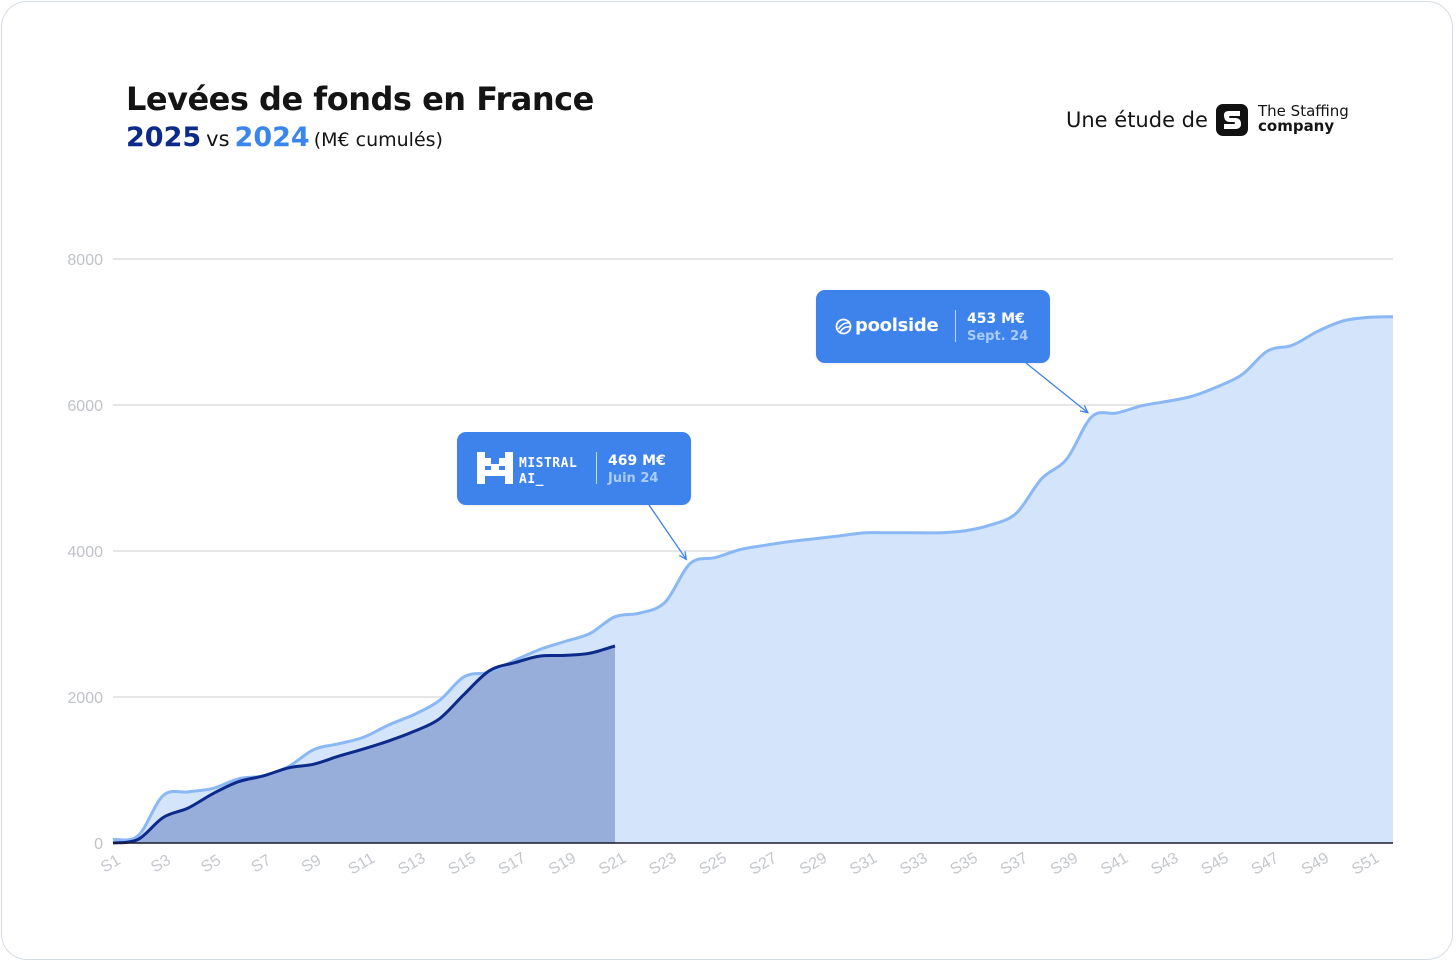 This screenshot has height=963, width=1456. Describe the element at coordinates (964, 864) in the screenshot. I see `x-tick-label: S35` at that location.